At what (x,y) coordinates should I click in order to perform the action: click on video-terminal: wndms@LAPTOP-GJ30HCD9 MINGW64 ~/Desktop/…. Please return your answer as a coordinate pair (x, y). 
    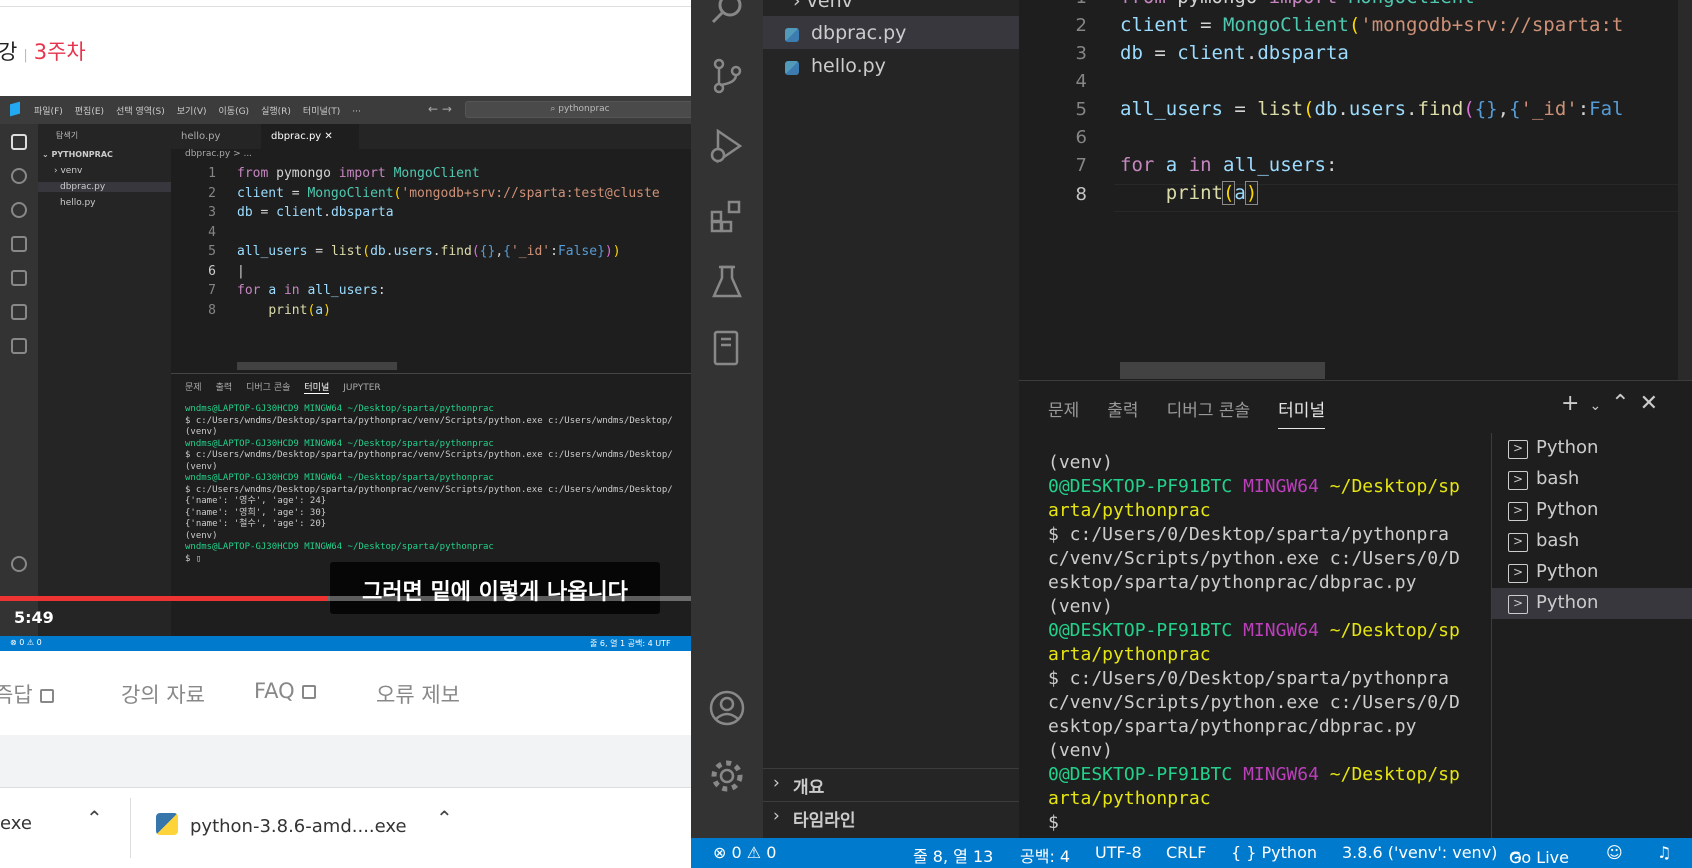
    Looking at the image, I should click on (429, 484).